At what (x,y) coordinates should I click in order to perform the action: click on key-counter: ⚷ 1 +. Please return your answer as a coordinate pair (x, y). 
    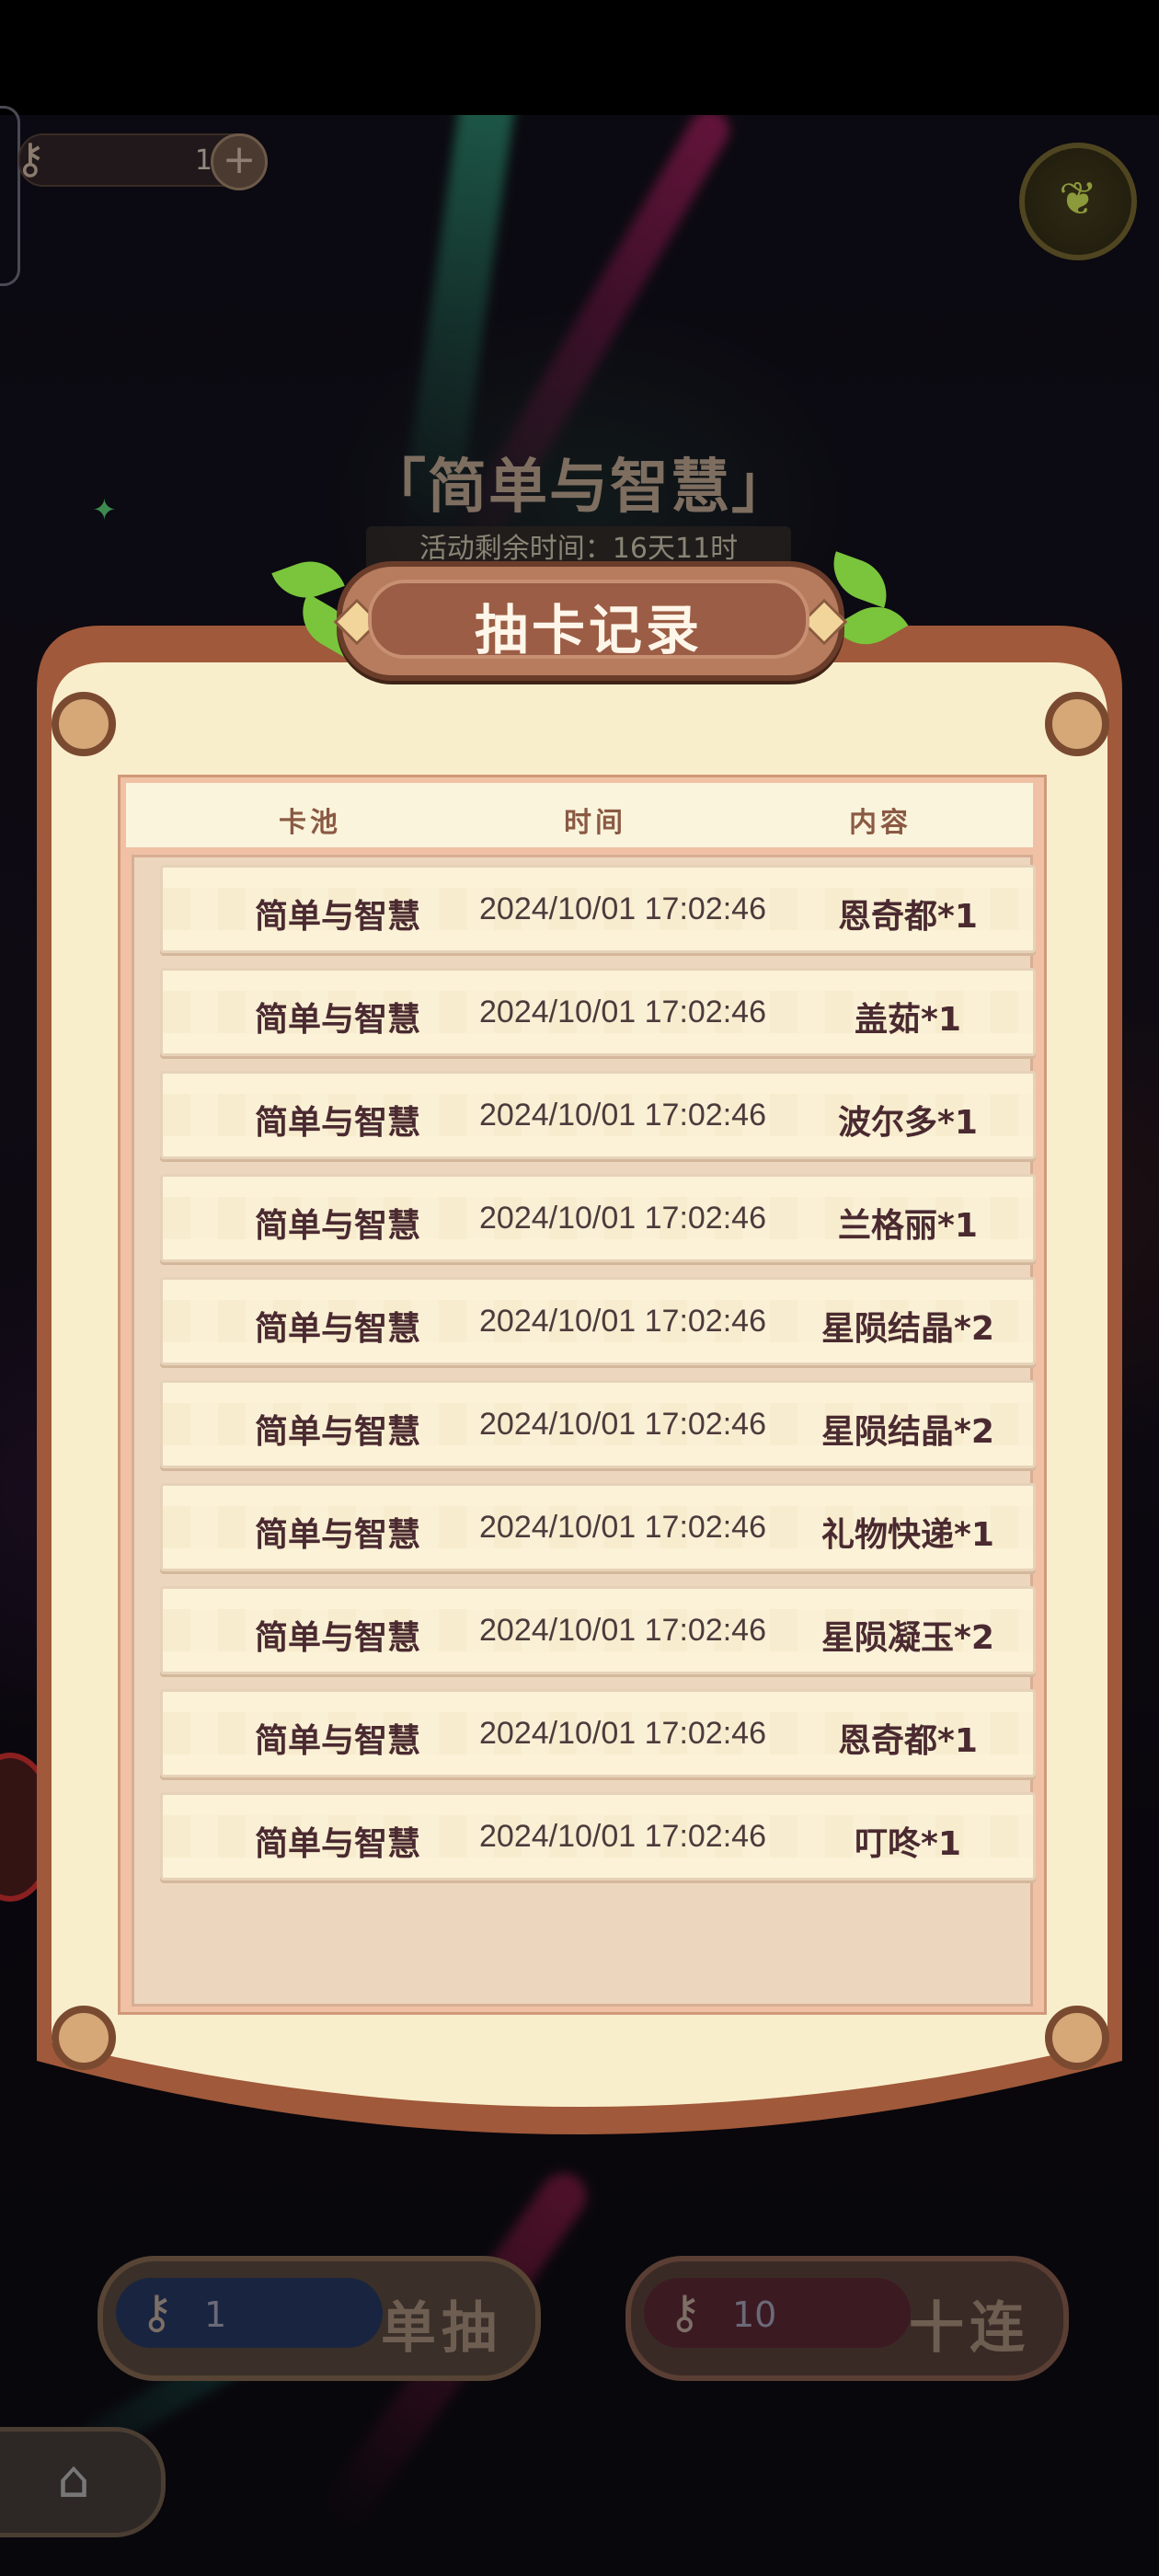
    Looking at the image, I should click on (141, 161).